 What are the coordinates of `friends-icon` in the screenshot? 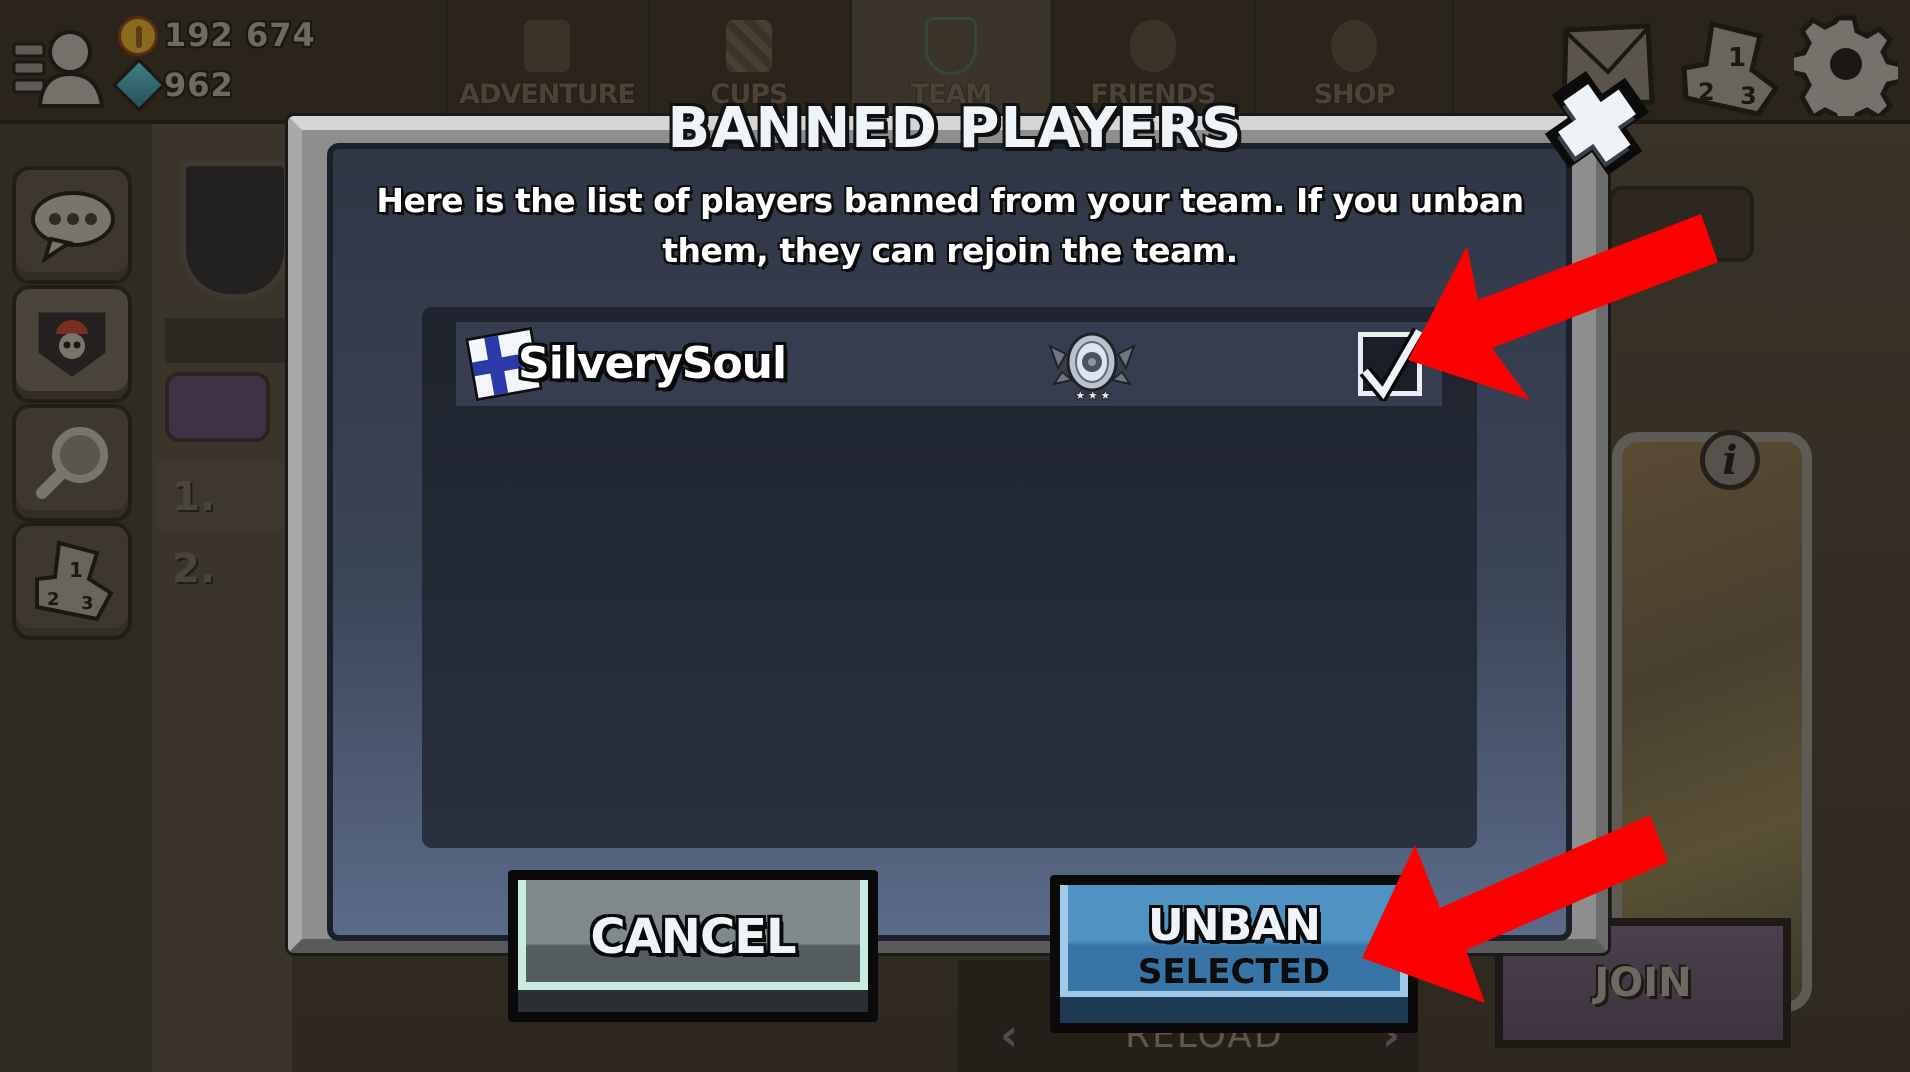 It's located at (1153, 46).